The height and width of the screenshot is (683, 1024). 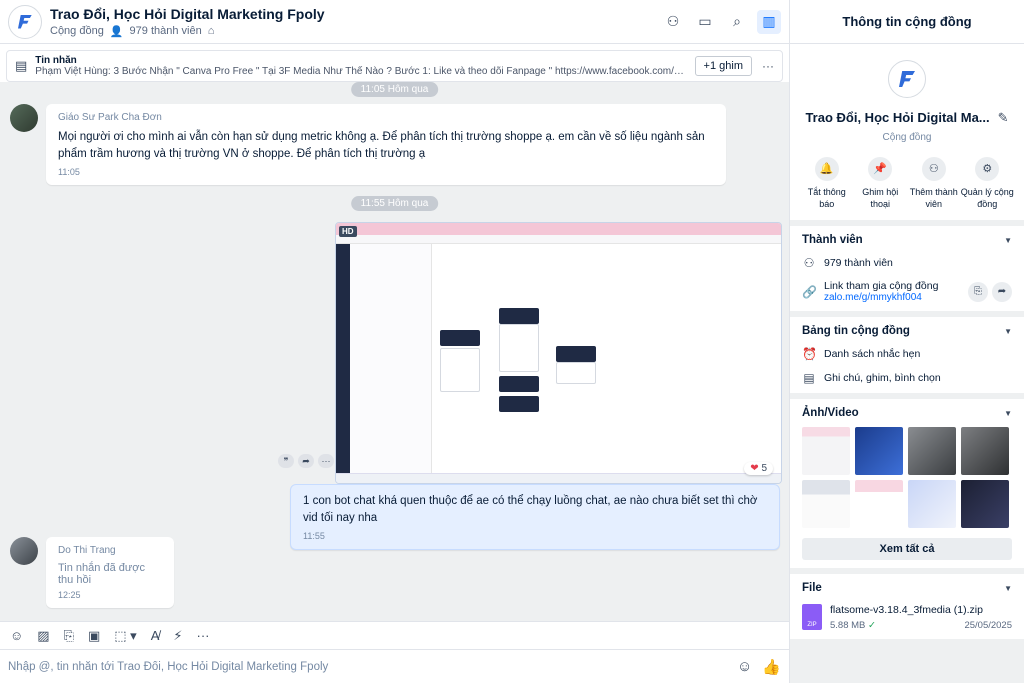 I want to click on tag-icon: ⌂, so click(x=211, y=31).